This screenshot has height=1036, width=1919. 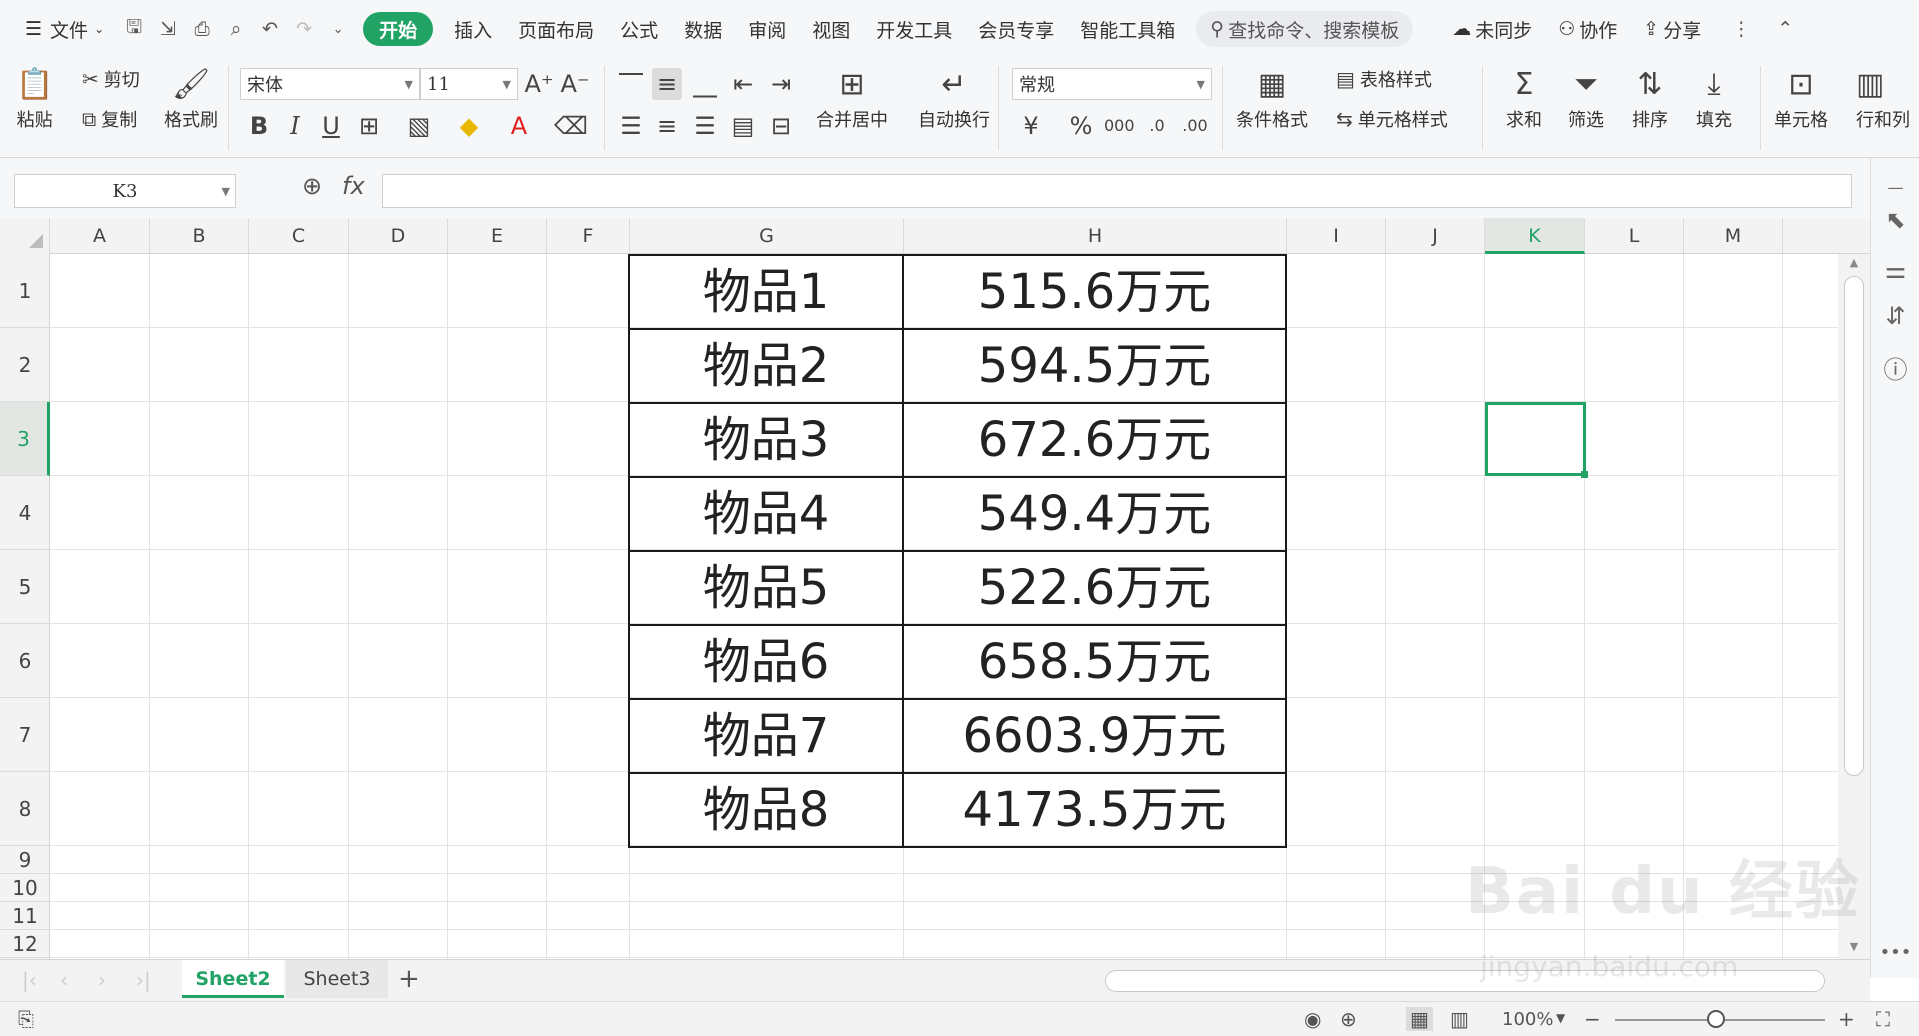 What do you see at coordinates (631, 84) in the screenshot?
I see `align-top-icon: ⎺` at bounding box center [631, 84].